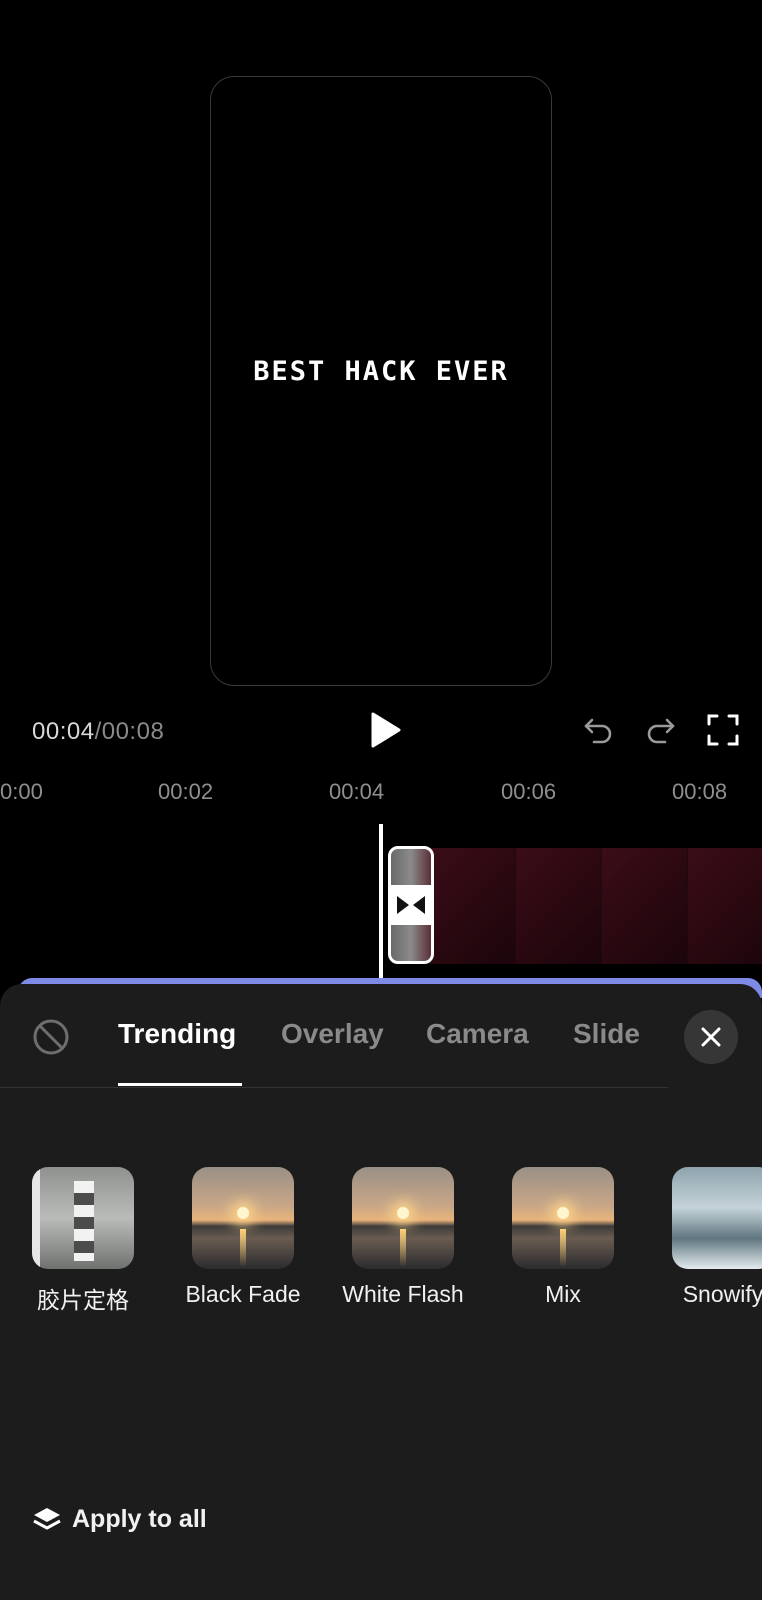 The image size is (762, 1600). What do you see at coordinates (84, 1221) in the screenshot?
I see `lighthouse` at bounding box center [84, 1221].